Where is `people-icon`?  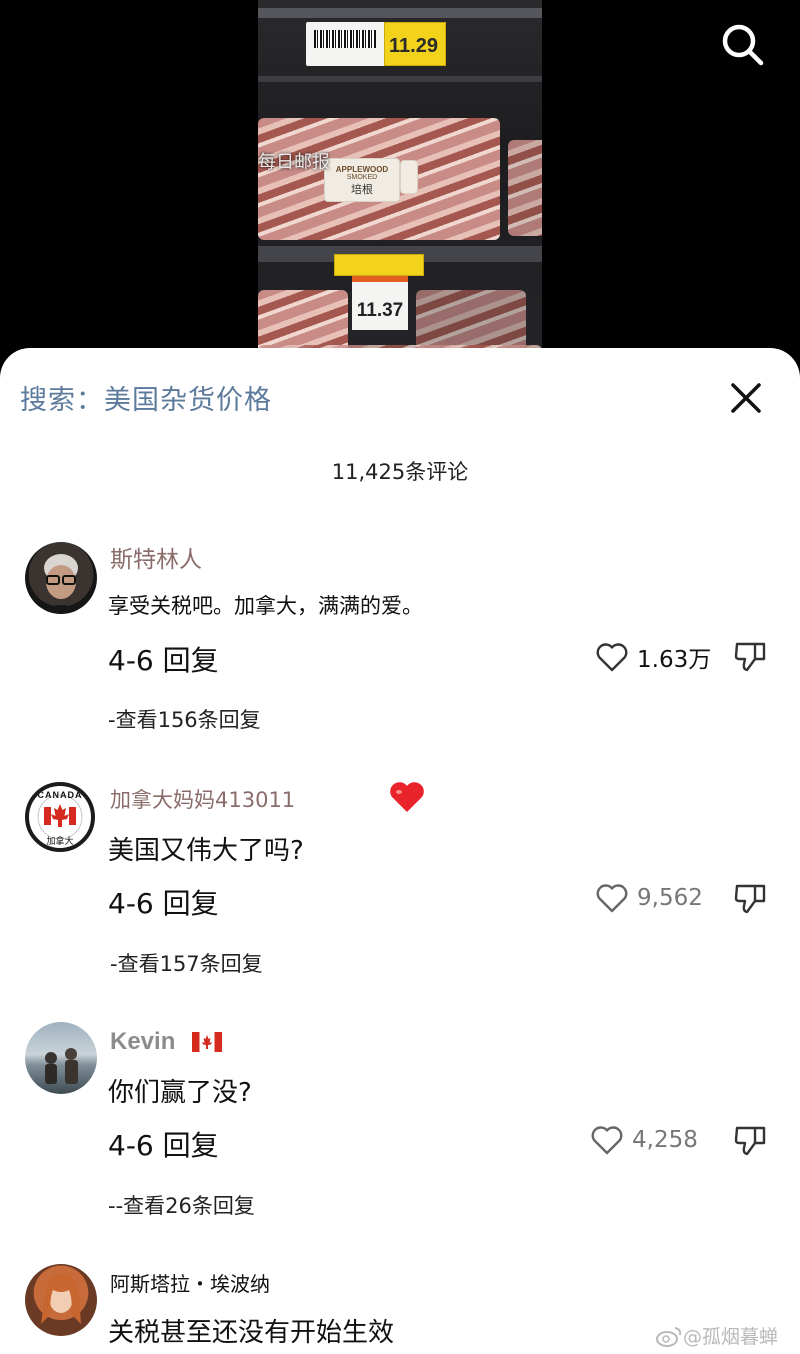 people-icon is located at coordinates (61, 1066).